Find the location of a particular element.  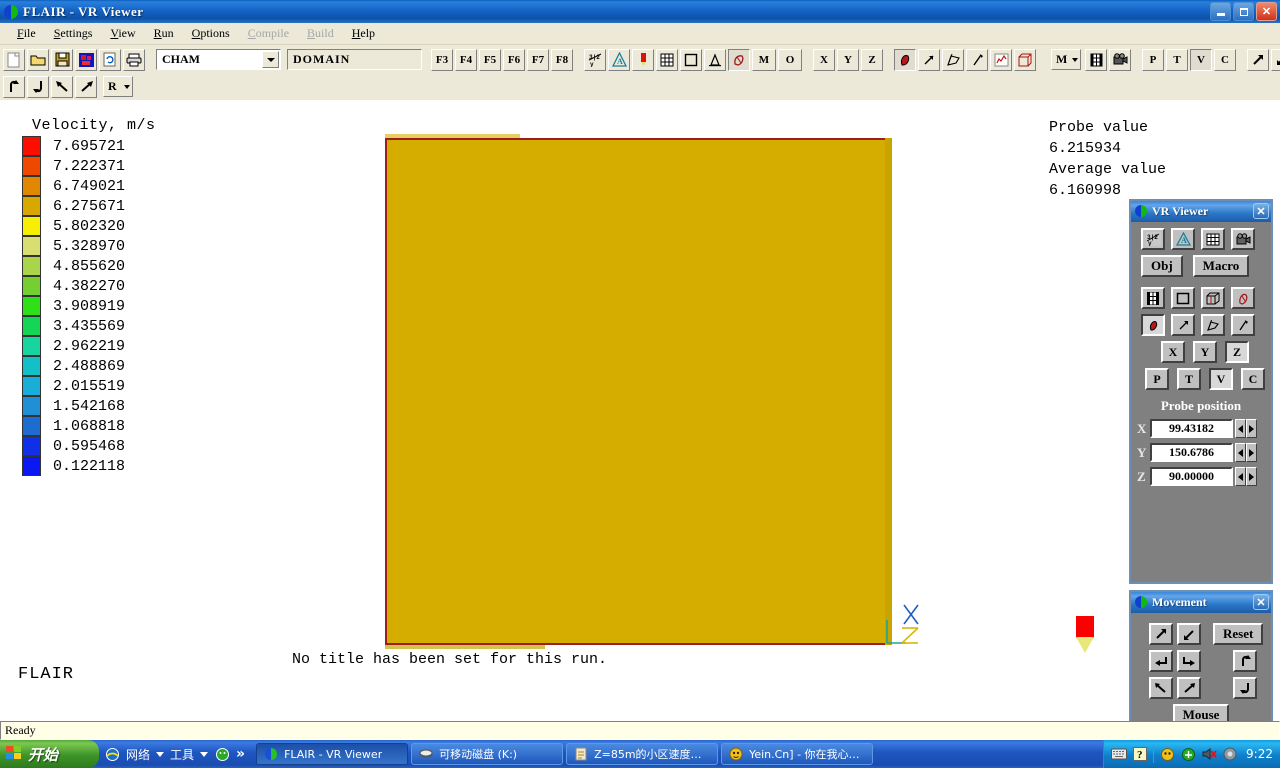

close-button: ✕ is located at coordinates (1266, 11).